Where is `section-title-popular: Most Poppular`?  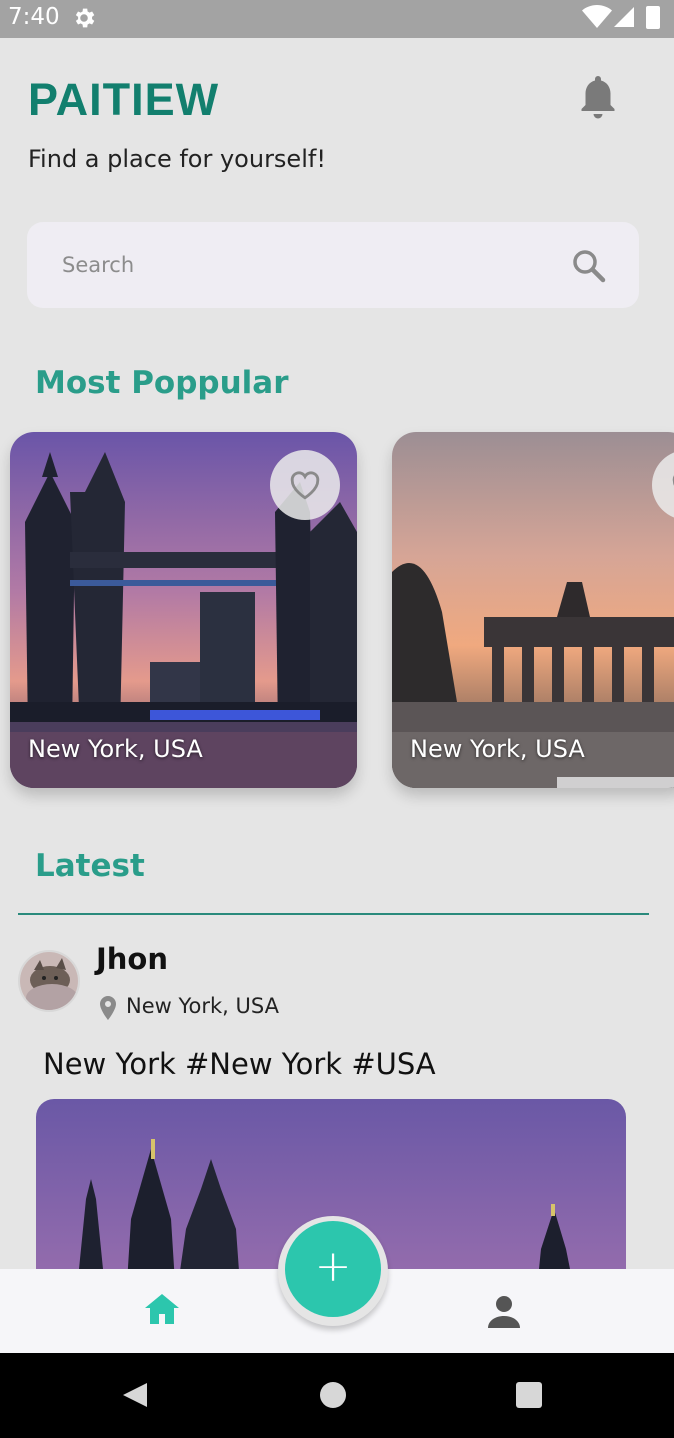 section-title-popular: Most Poppular is located at coordinates (162, 383).